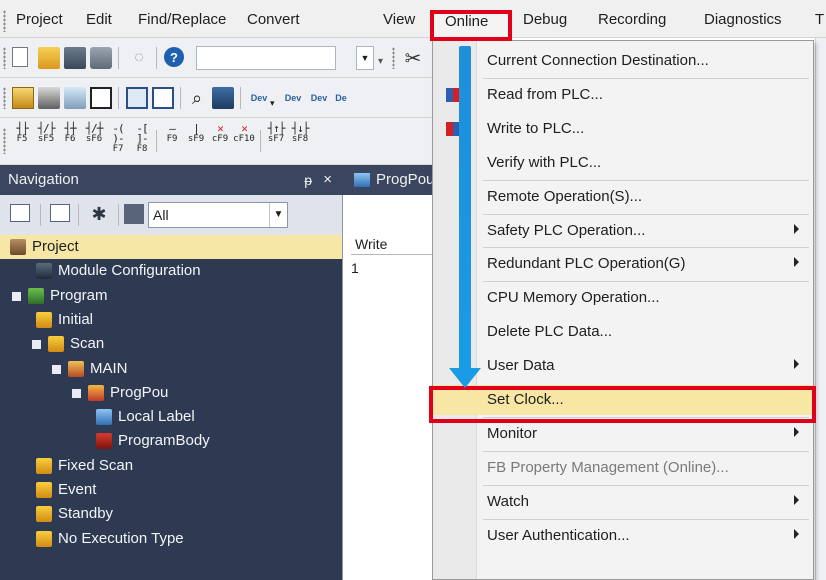  I want to click on rung-number: 1, so click(355, 268).